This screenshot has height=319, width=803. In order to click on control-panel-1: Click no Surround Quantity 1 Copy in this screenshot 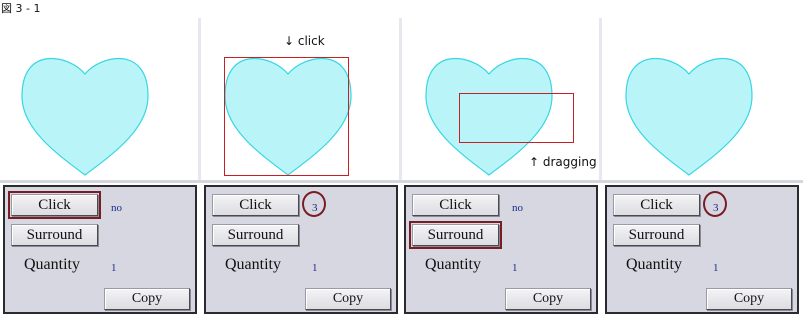, I will do `click(100, 249)`.